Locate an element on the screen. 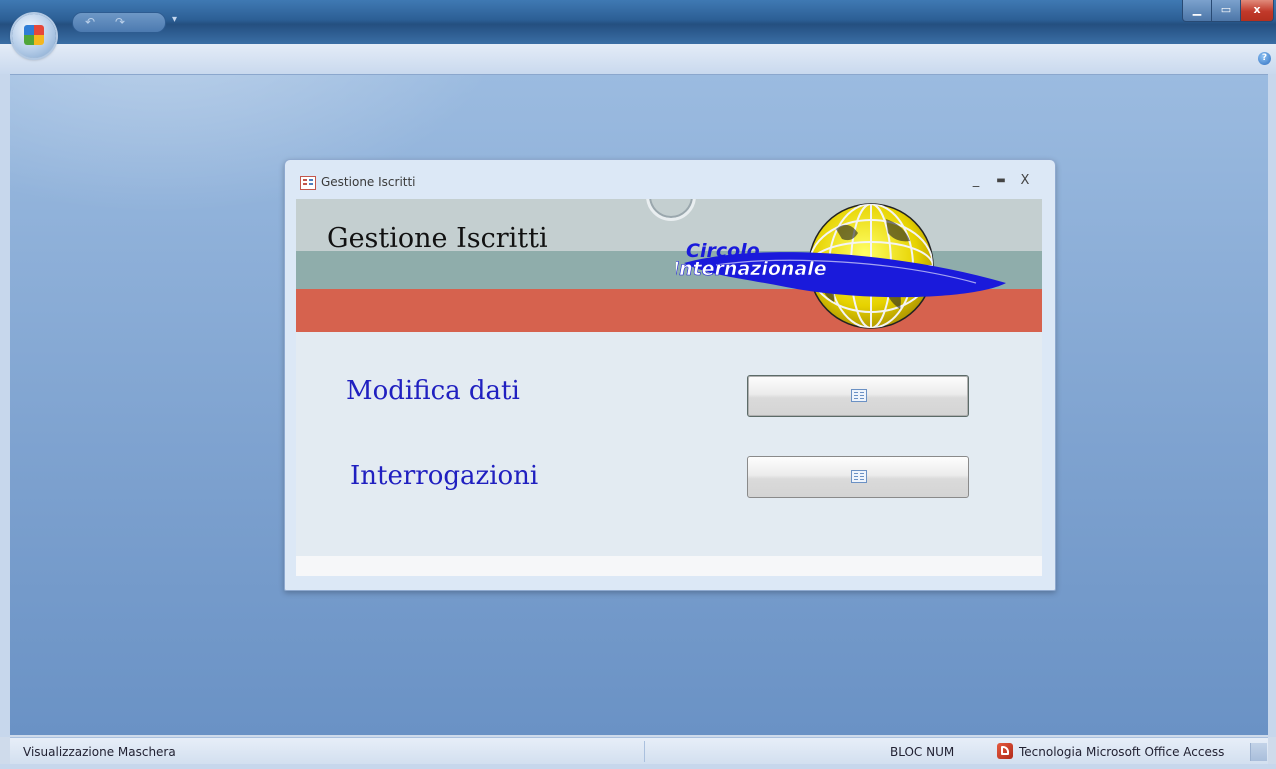 The width and height of the screenshot is (1276, 769). ribbon-bar: ? is located at coordinates (638, 59).